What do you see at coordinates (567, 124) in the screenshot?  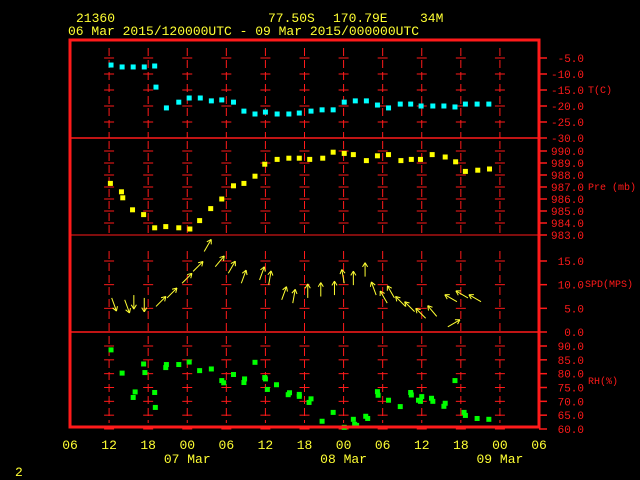 I see `y-tick-label: -25.0` at bounding box center [567, 124].